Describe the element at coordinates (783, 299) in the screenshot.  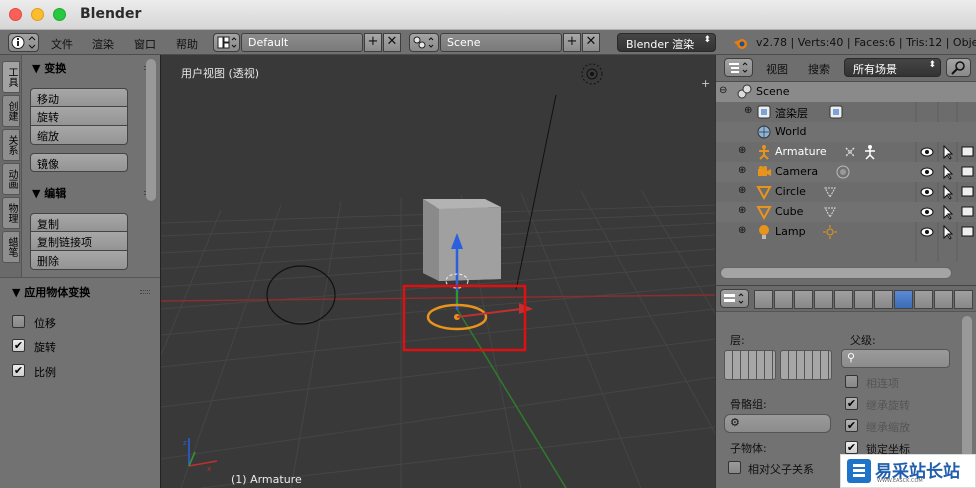
I see `render-layers-tab-icon` at that location.